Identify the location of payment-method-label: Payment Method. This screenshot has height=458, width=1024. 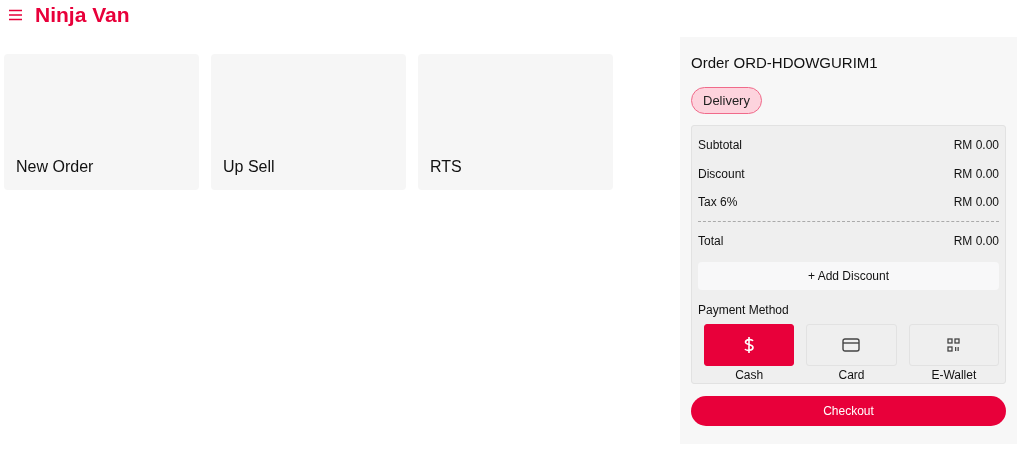
(744, 310).